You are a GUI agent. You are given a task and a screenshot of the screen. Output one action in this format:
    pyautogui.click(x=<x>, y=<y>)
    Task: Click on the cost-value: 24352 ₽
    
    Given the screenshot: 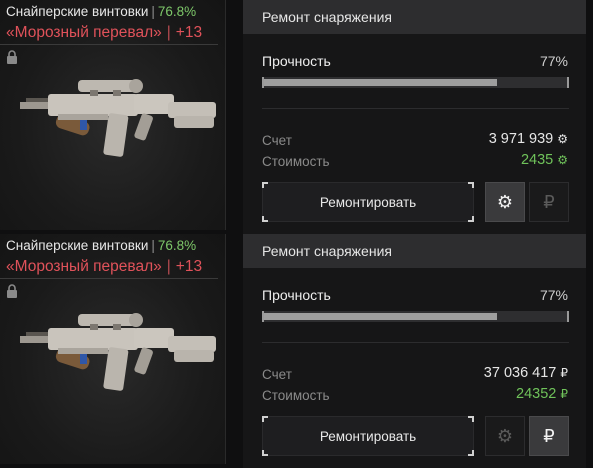 What is the action you would take?
    pyautogui.click(x=542, y=394)
    